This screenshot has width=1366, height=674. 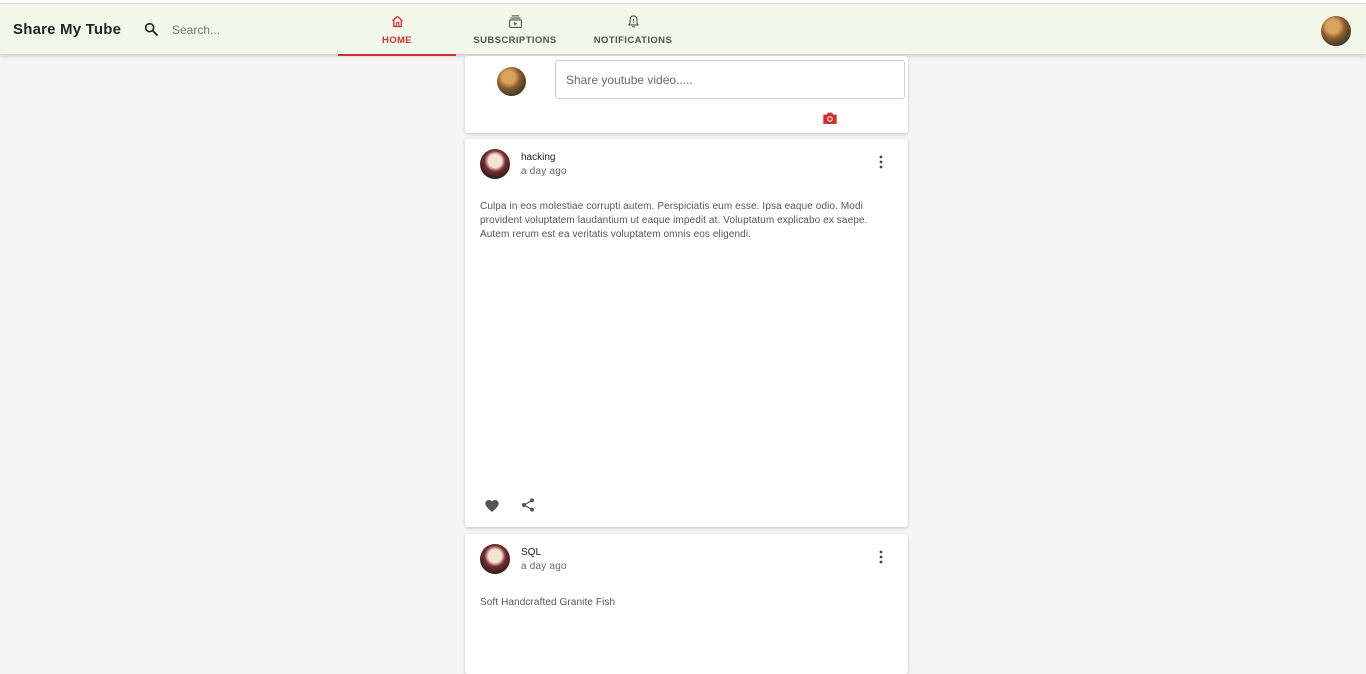 I want to click on subscriptions-icon, so click(x=515, y=21).